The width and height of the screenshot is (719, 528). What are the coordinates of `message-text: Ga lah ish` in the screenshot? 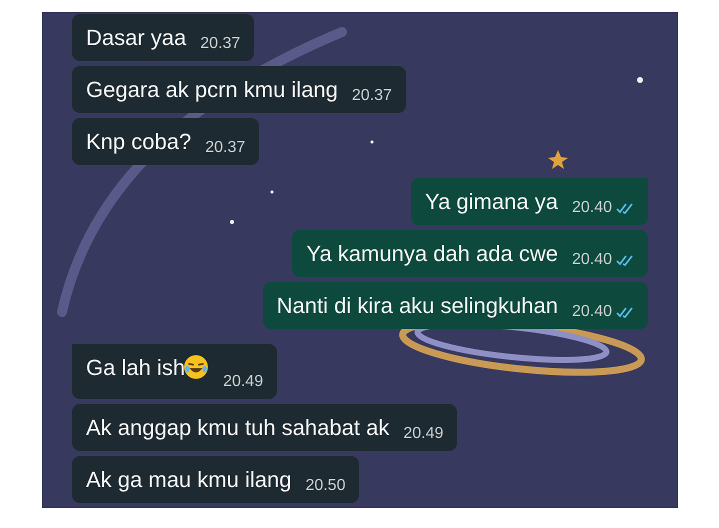 It's located at (136, 367).